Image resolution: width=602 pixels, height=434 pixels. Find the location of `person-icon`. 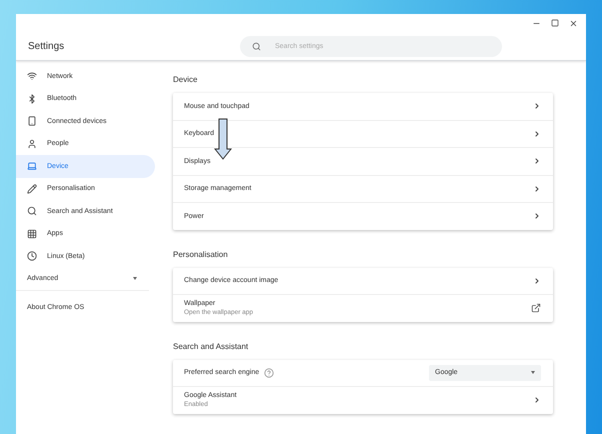

person-icon is located at coordinates (32, 143).